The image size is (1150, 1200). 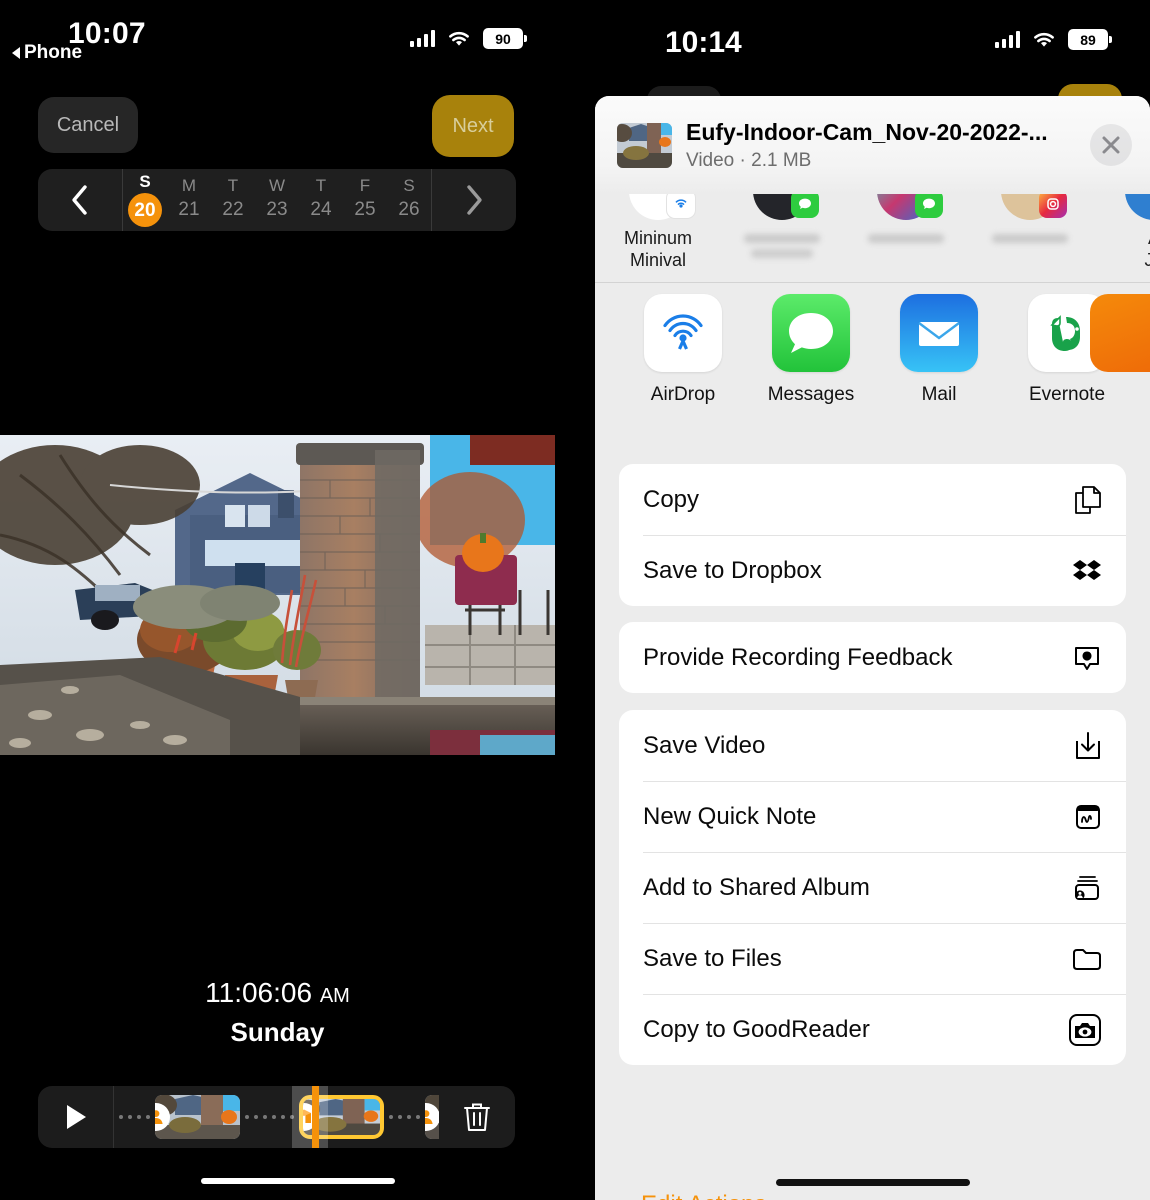 I want to click on status-bar-right: 10:14 89, so click(x=872, y=40).